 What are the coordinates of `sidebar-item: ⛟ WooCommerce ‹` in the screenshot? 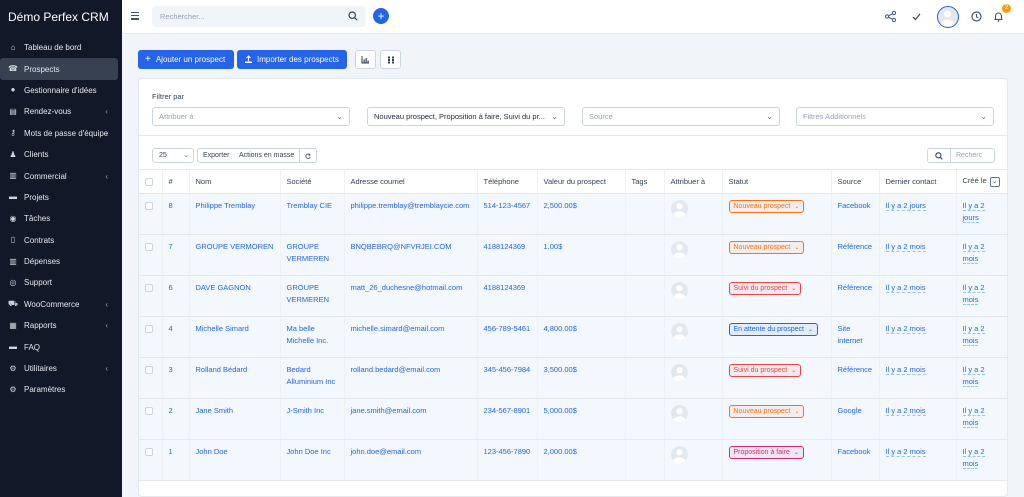 It's located at (59, 304).